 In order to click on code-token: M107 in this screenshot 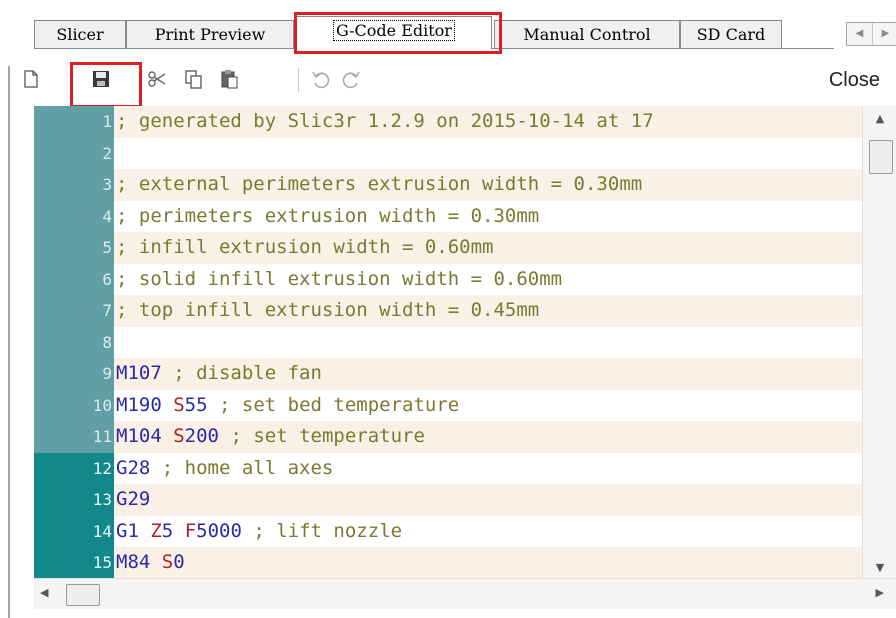, I will do `click(139, 373)`.